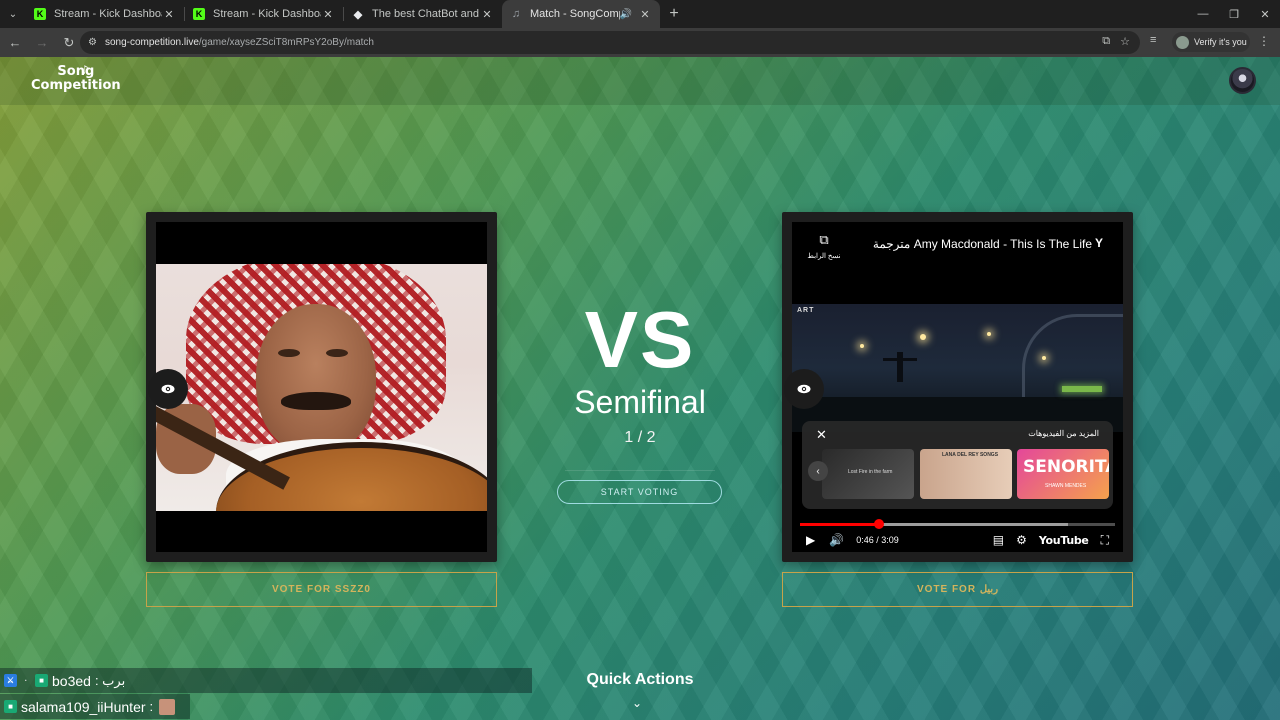  What do you see at coordinates (1203, 14) in the screenshot?
I see `minimize-icon: —` at bounding box center [1203, 14].